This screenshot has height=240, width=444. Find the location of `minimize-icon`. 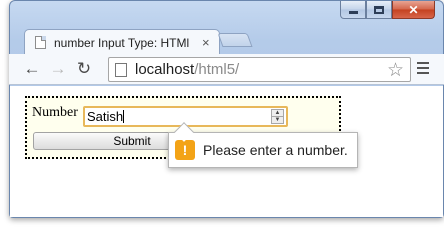

minimize-icon is located at coordinates (353, 12).